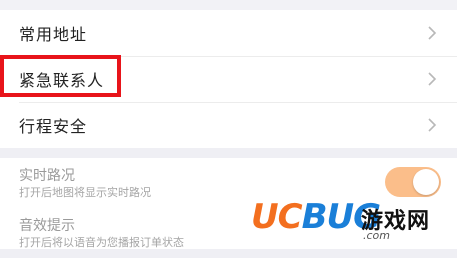  What do you see at coordinates (376, 235) in the screenshot?
I see `watermark-sub: .com` at bounding box center [376, 235].